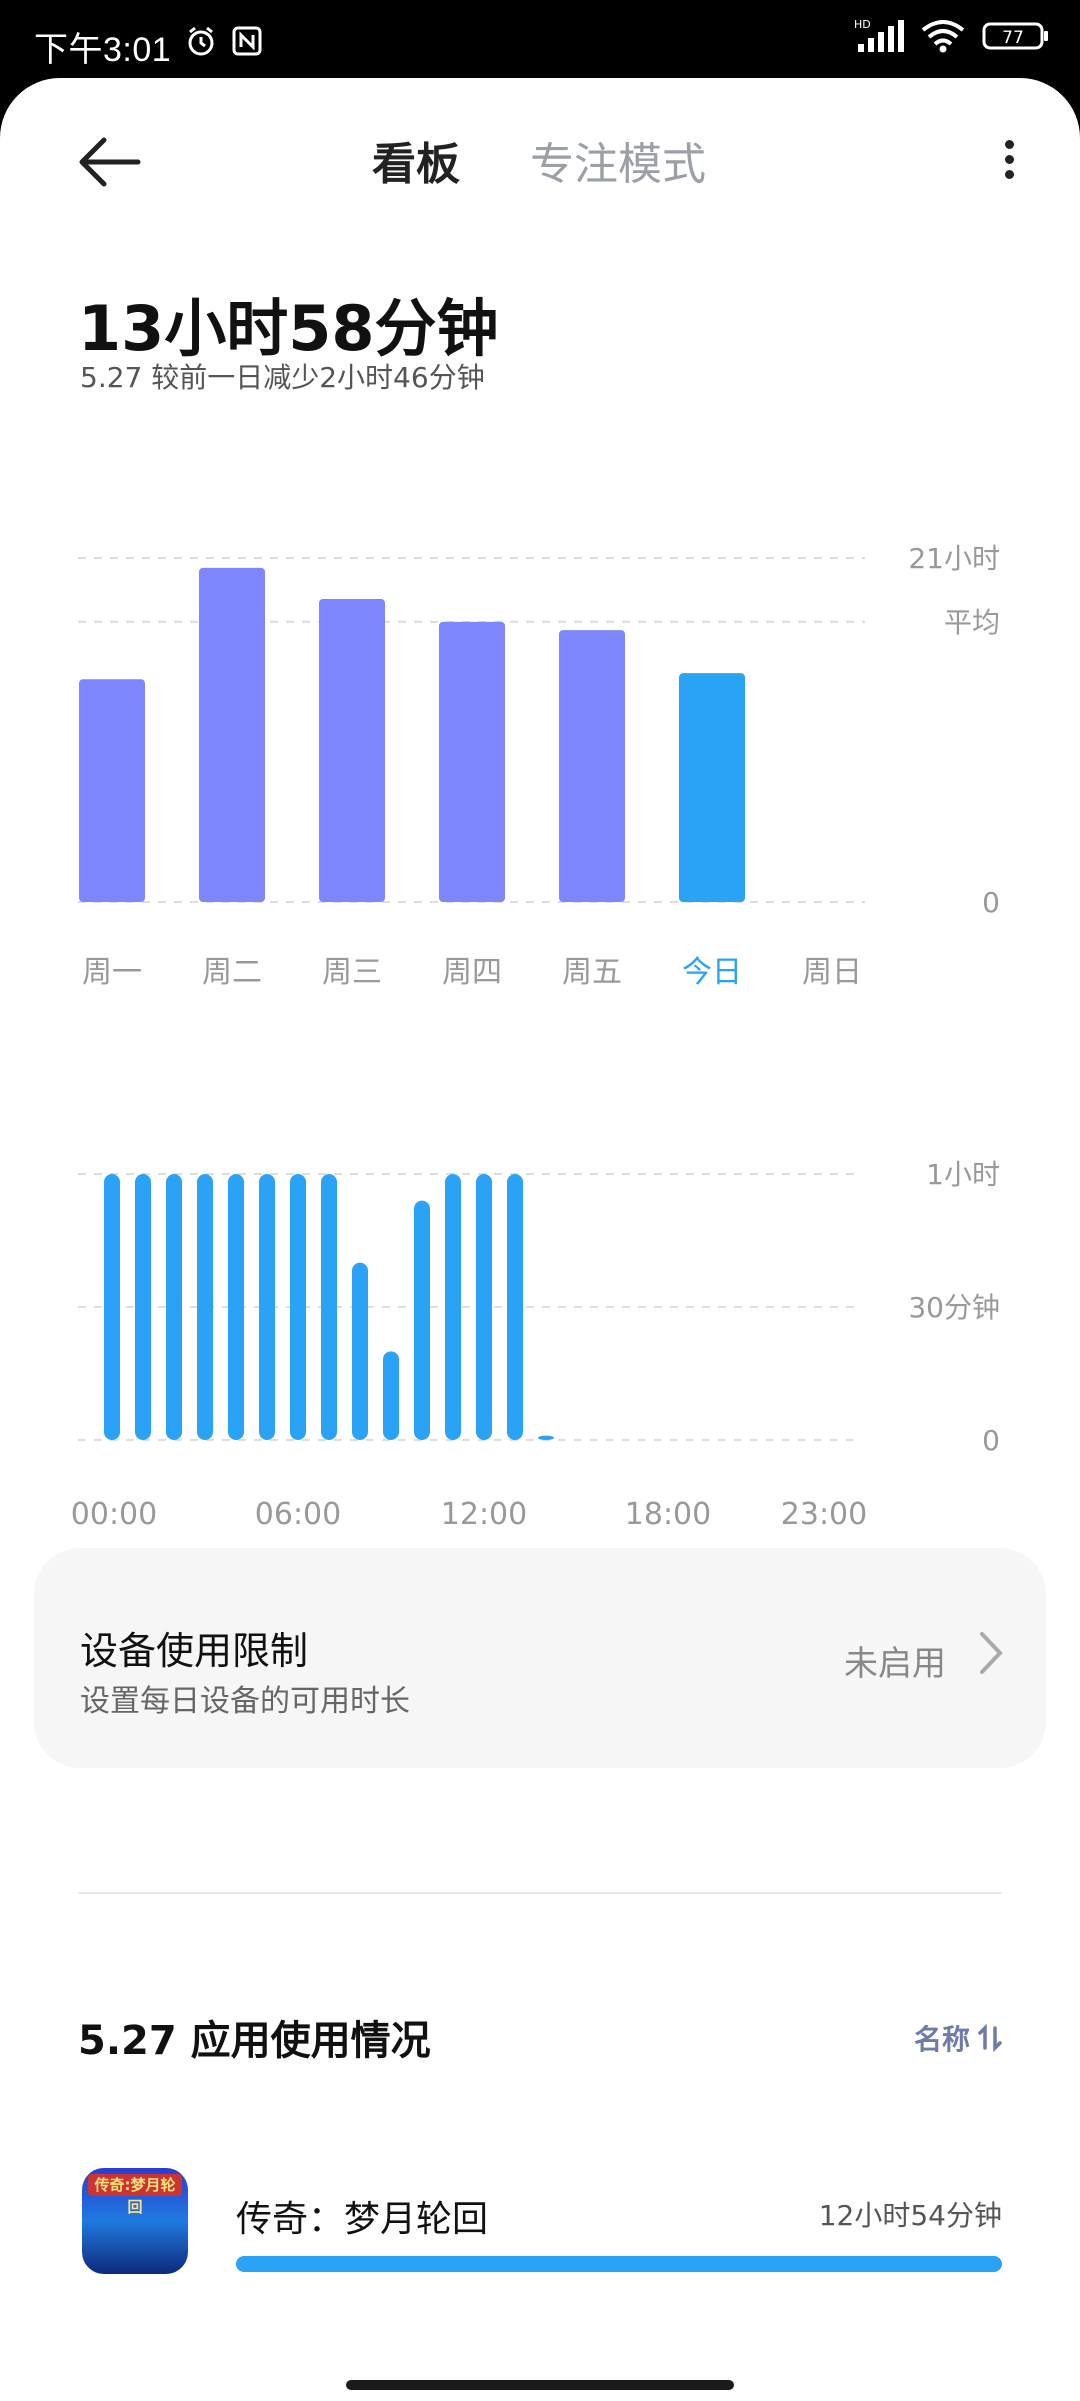 The image size is (1080, 2401). Describe the element at coordinates (972, 622) in the screenshot. I see `y-tick-label: 平均` at that location.